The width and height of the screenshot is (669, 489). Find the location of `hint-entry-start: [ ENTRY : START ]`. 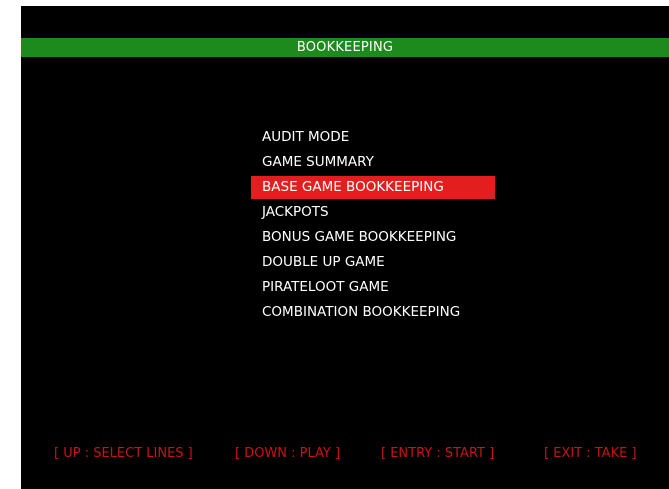

hint-entry-start: [ ENTRY : START ] is located at coordinates (438, 453).